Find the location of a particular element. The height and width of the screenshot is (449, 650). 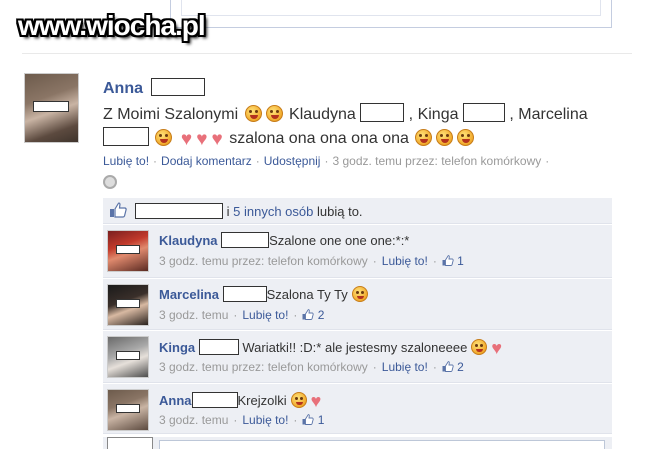

current-user-avatar is located at coordinates (130, 443).